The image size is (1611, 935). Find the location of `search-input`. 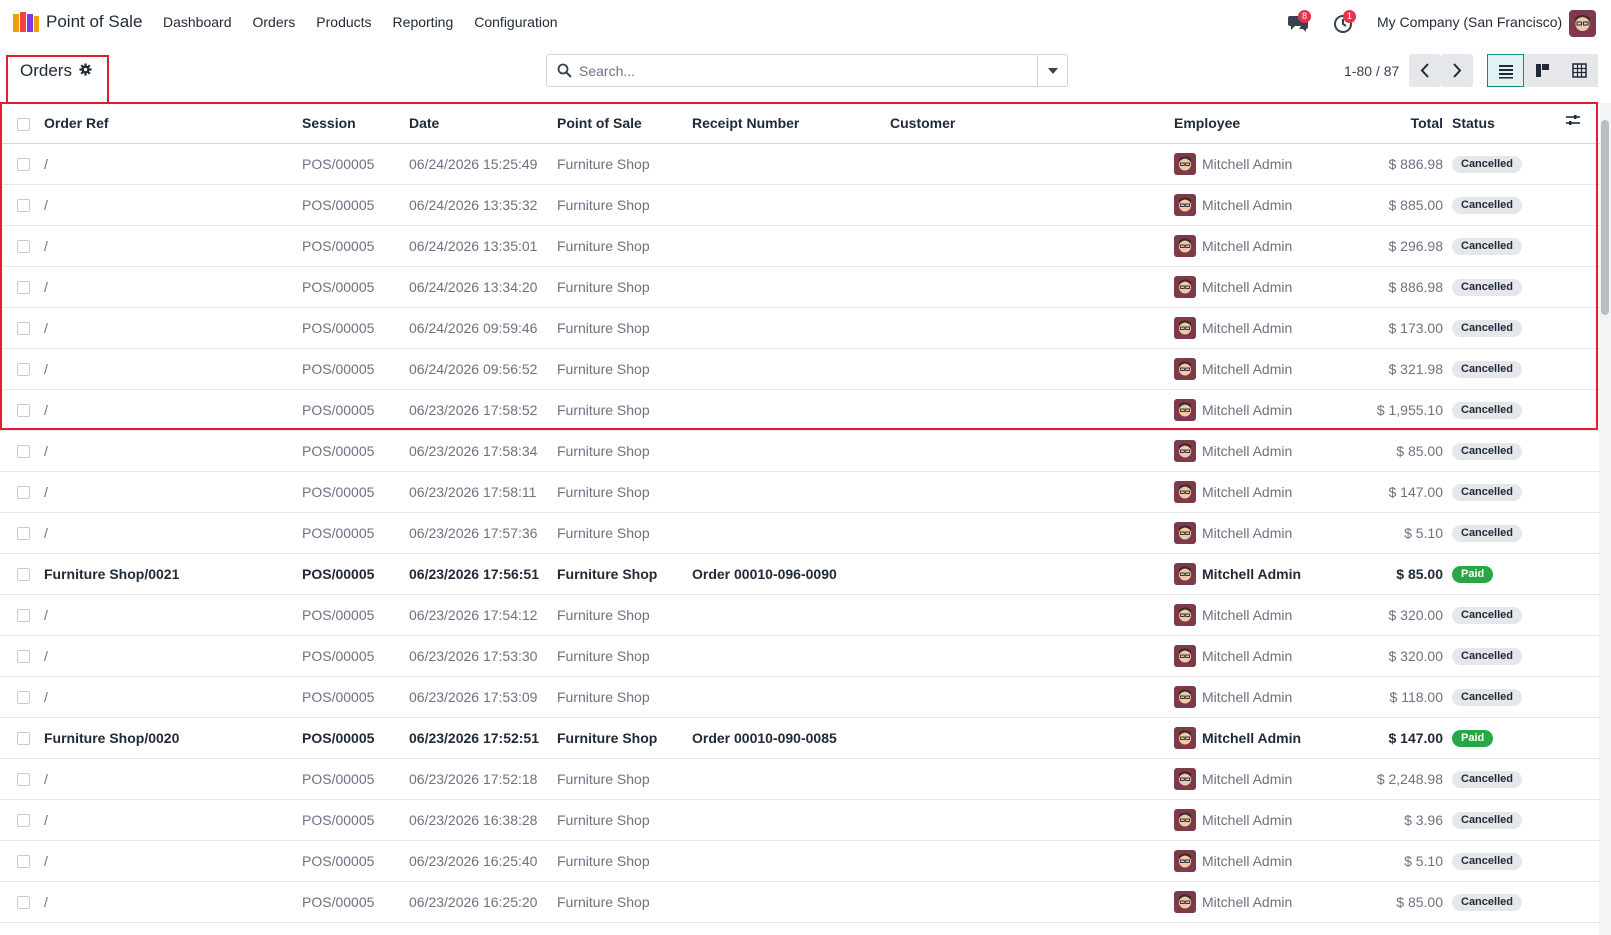

search-input is located at coordinates (799, 71).